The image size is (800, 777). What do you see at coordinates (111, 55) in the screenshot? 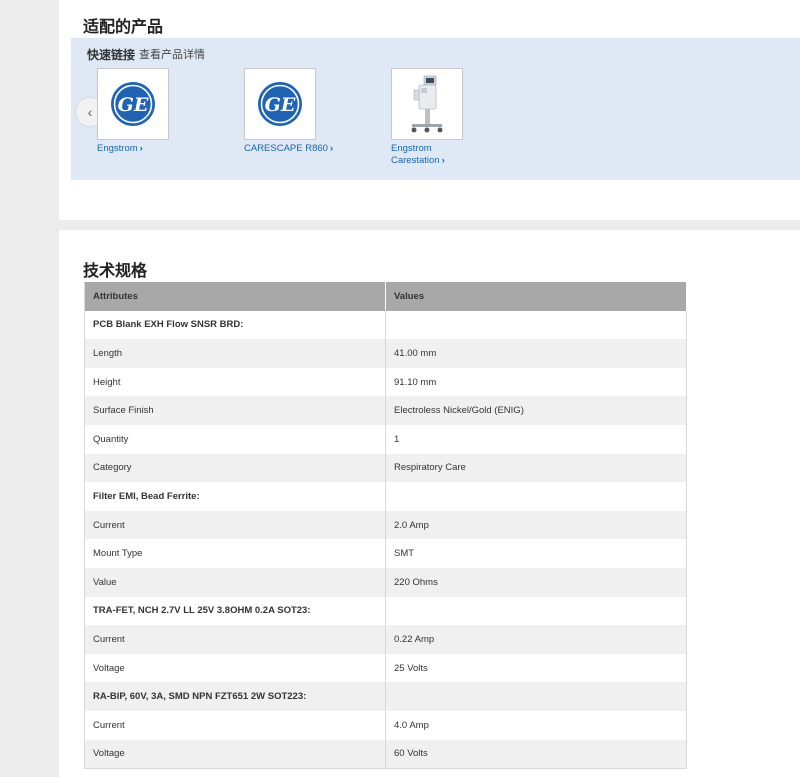
I see `quick-links-label: 快速链接` at bounding box center [111, 55].